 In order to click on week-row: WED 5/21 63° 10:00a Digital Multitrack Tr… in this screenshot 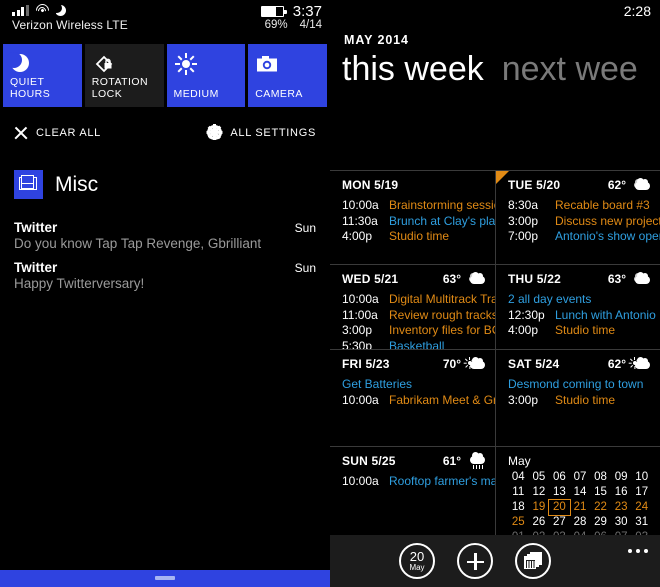, I will do `click(495, 306)`.